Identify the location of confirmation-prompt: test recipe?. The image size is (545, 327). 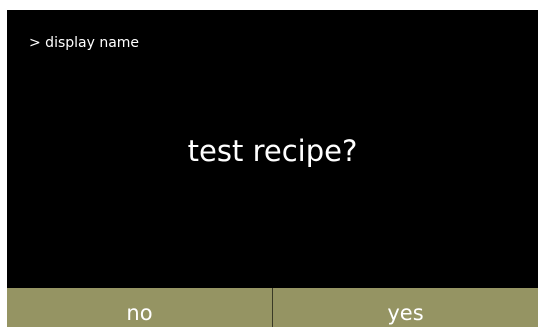
(272, 151).